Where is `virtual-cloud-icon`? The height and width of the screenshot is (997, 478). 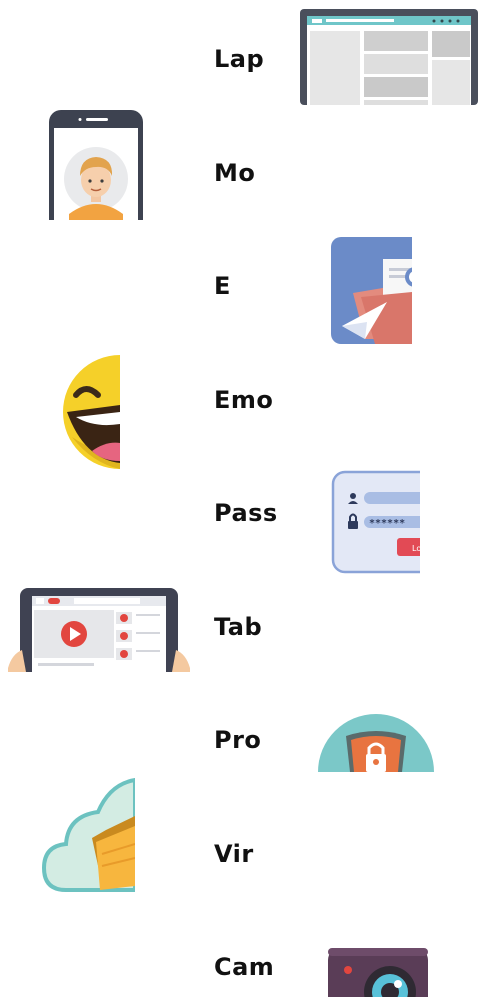
virtual-cloud-icon is located at coordinates (88, 834).